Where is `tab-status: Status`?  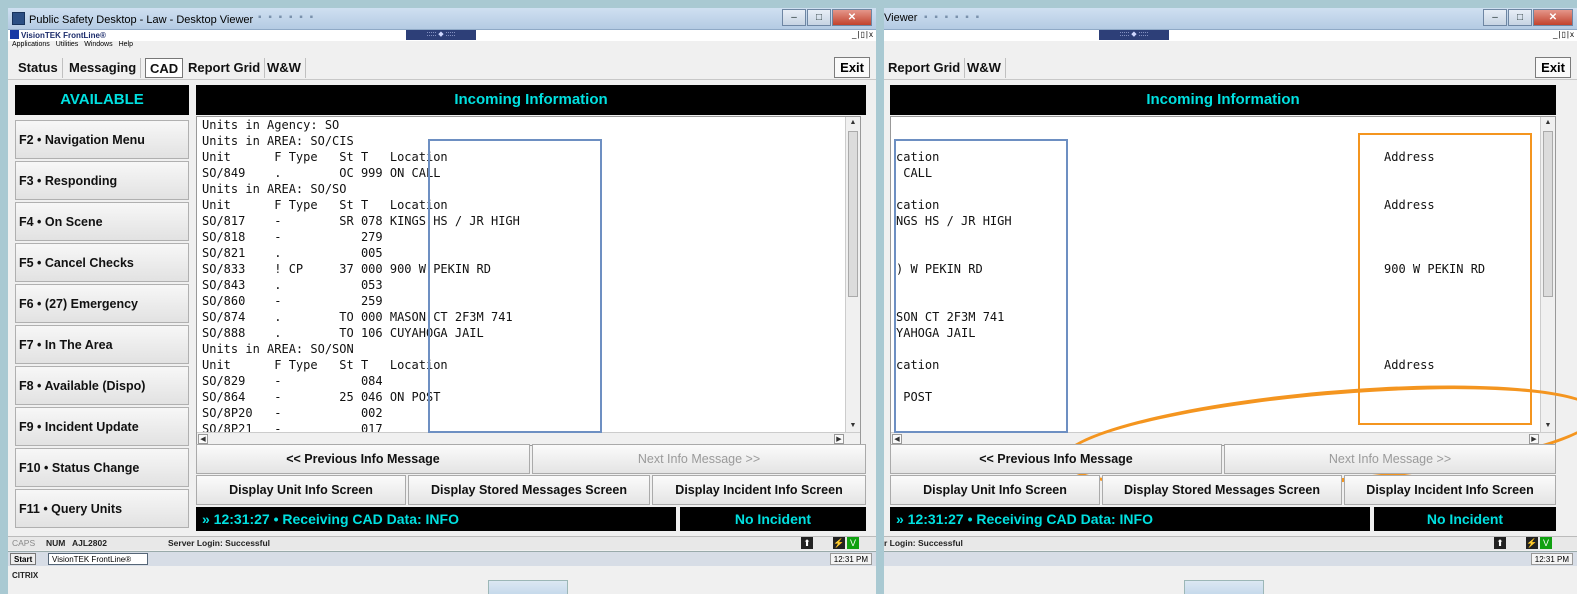
tab-status: Status is located at coordinates (38, 68).